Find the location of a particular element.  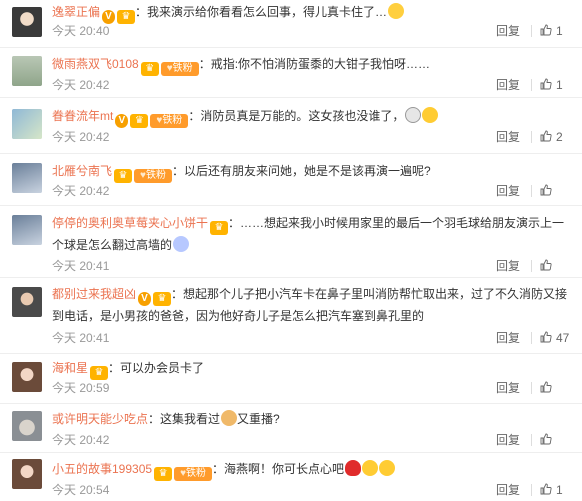

emoji-laugh is located at coordinates (430, 115).